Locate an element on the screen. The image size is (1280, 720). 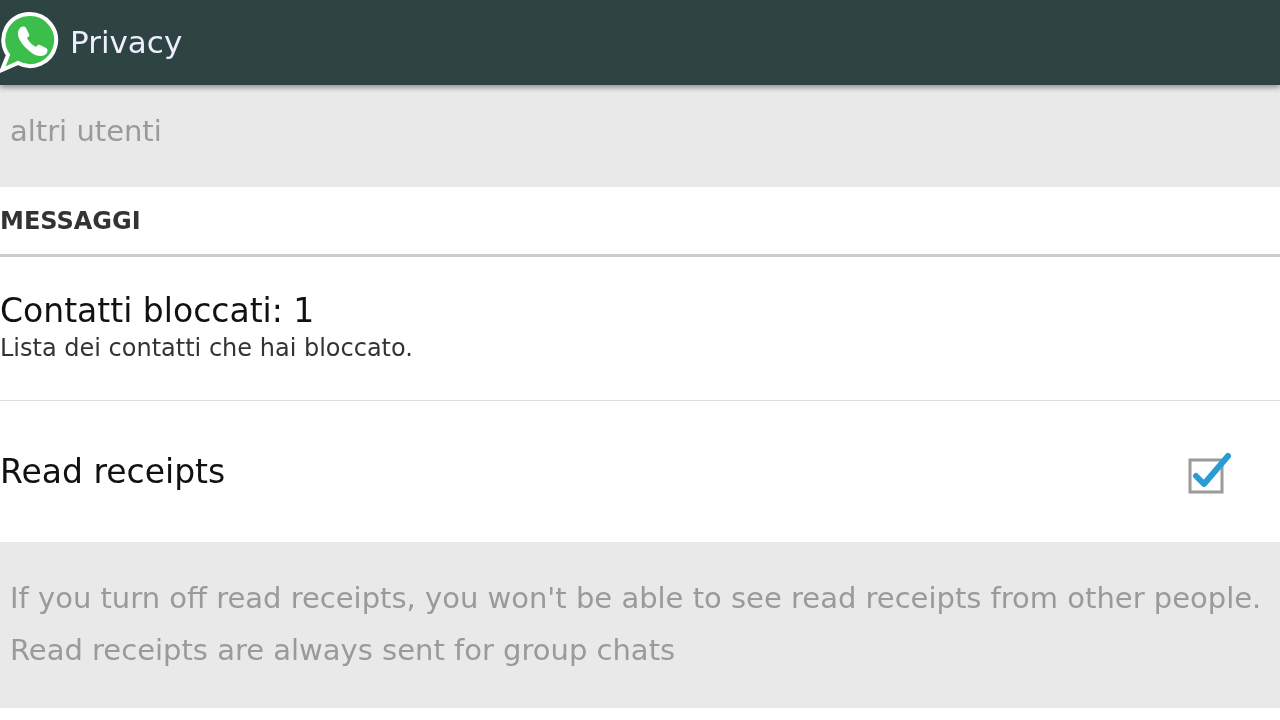
chat-bubble-phone-icon is located at coordinates (30, 42).